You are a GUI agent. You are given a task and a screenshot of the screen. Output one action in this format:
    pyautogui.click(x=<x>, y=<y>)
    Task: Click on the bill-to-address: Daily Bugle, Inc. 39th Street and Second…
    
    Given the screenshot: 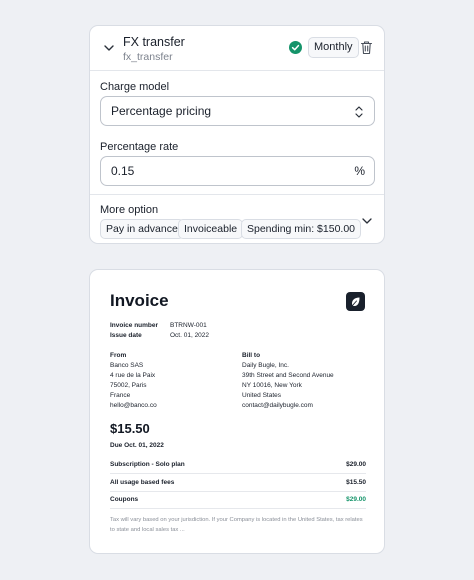 What is the action you would take?
    pyautogui.click(x=288, y=386)
    